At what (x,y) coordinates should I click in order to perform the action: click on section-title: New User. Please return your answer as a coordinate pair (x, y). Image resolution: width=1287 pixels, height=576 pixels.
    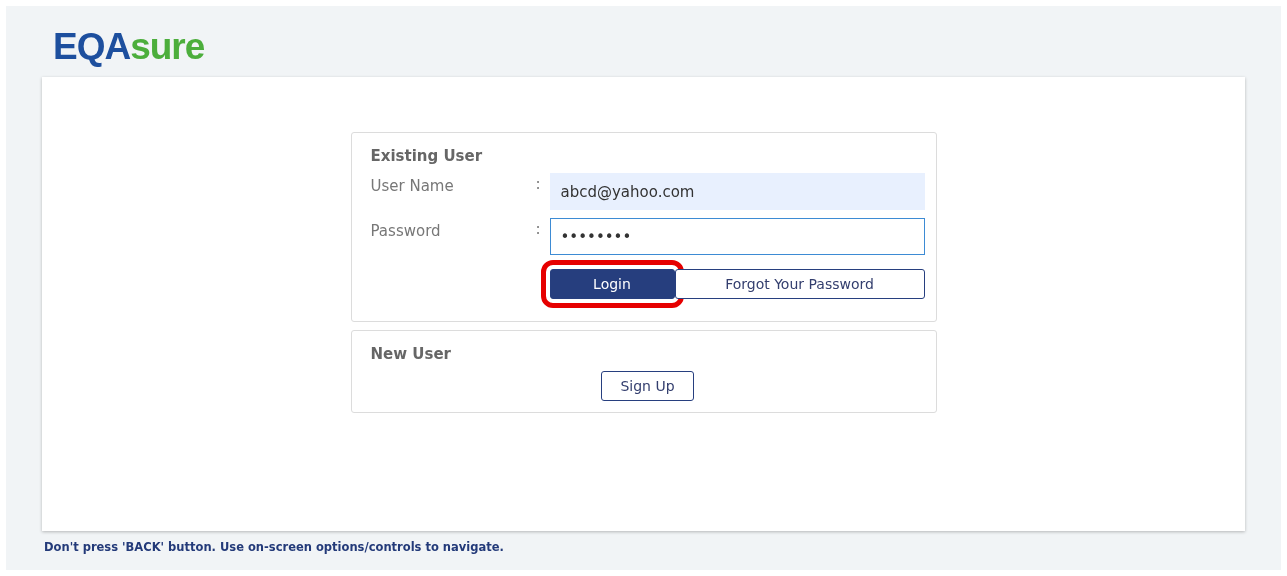
    Looking at the image, I should click on (411, 354).